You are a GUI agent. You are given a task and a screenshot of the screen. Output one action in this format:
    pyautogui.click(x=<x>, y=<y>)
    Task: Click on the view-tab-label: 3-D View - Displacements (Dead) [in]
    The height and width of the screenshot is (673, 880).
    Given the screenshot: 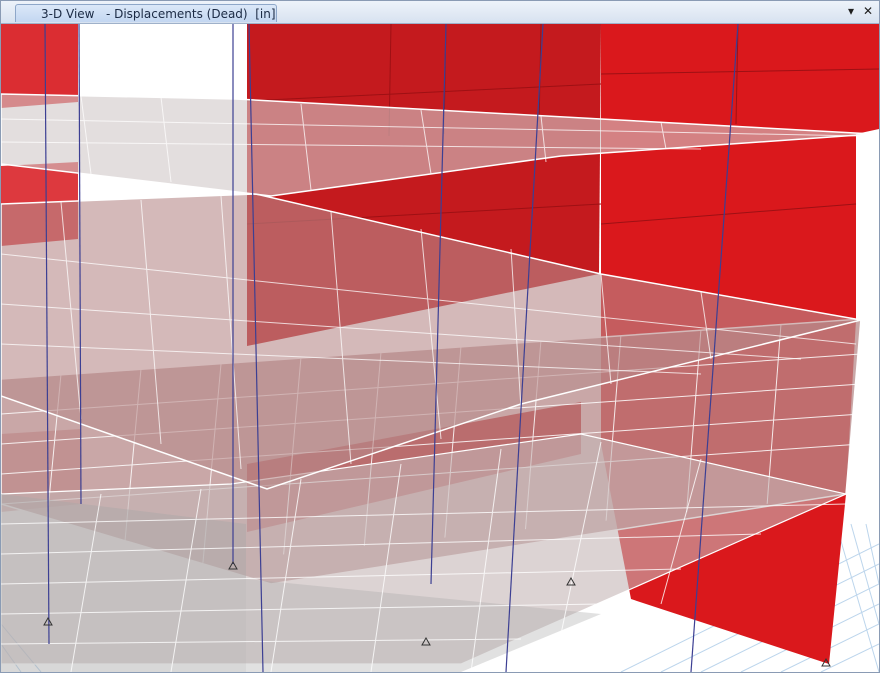 What is the action you would take?
    pyautogui.click(x=158, y=14)
    